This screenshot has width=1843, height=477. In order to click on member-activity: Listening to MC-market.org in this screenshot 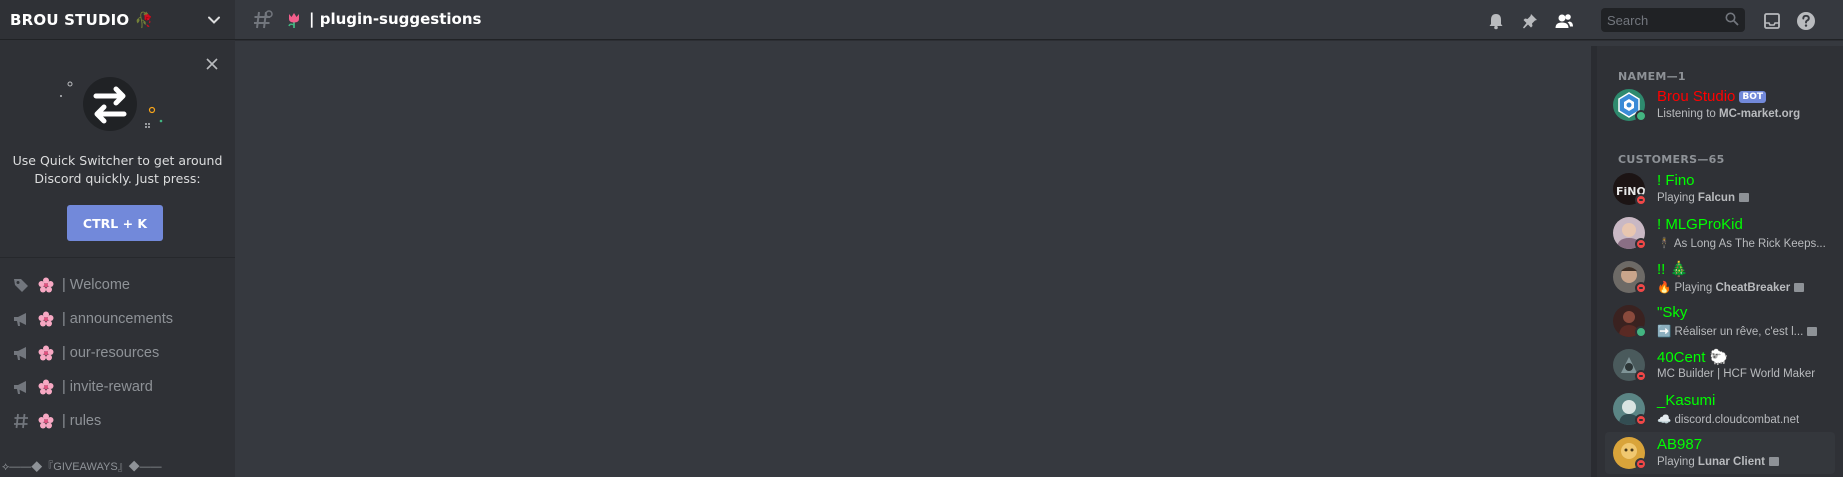, I will do `click(1728, 114)`.